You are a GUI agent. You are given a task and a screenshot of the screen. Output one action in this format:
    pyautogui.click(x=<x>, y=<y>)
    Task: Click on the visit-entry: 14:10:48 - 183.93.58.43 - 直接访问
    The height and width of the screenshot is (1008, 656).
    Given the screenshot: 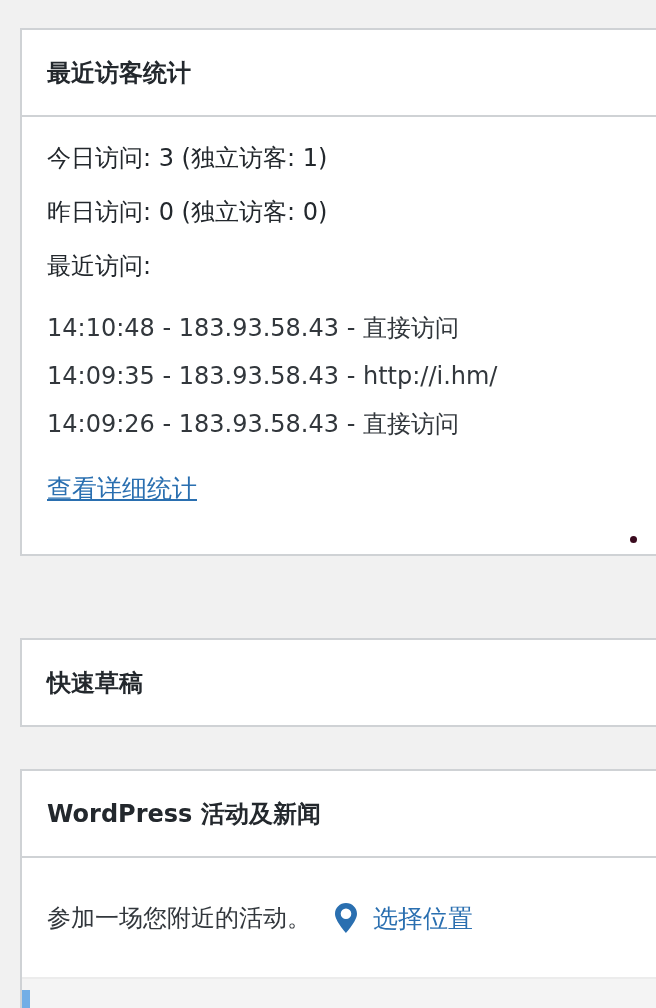 What is the action you would take?
    pyautogui.click(x=253, y=328)
    